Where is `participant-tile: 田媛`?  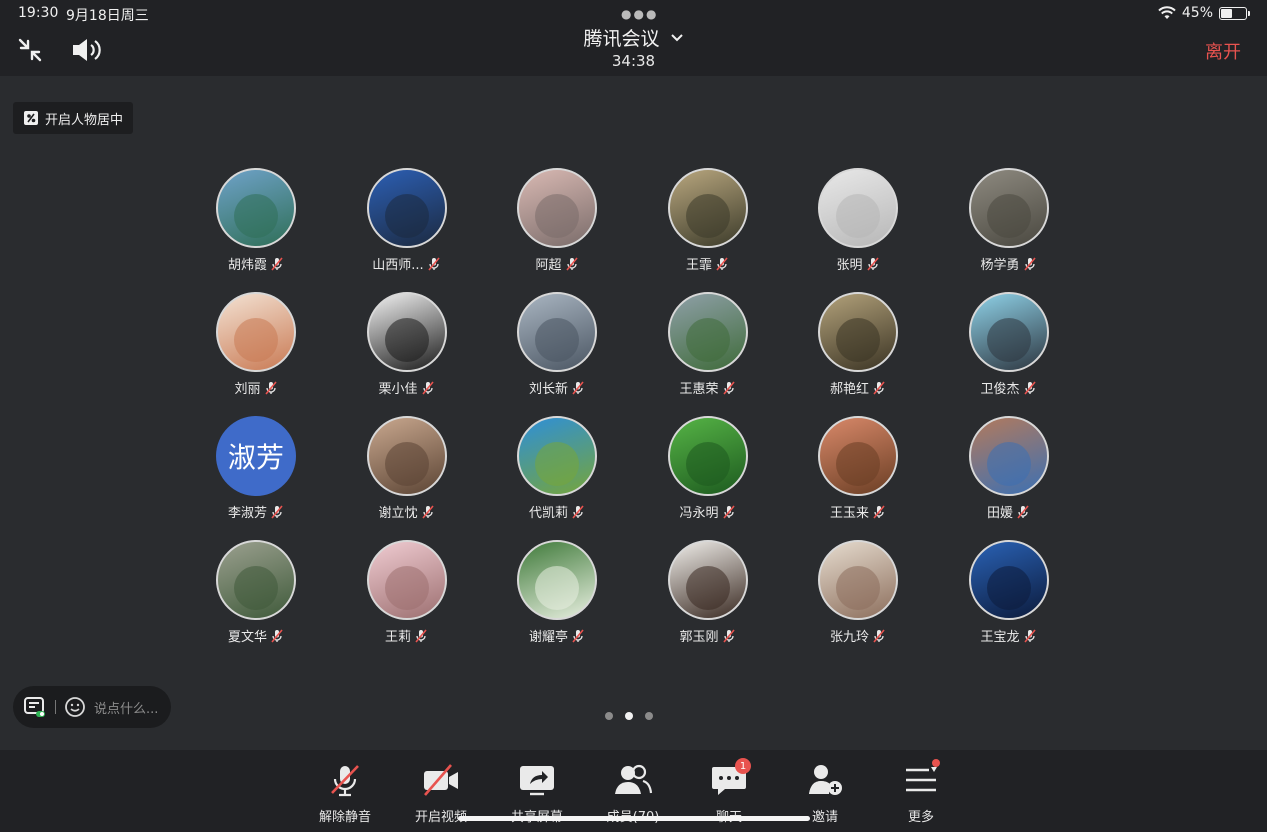 participant-tile: 田媛 is located at coordinates (1009, 468).